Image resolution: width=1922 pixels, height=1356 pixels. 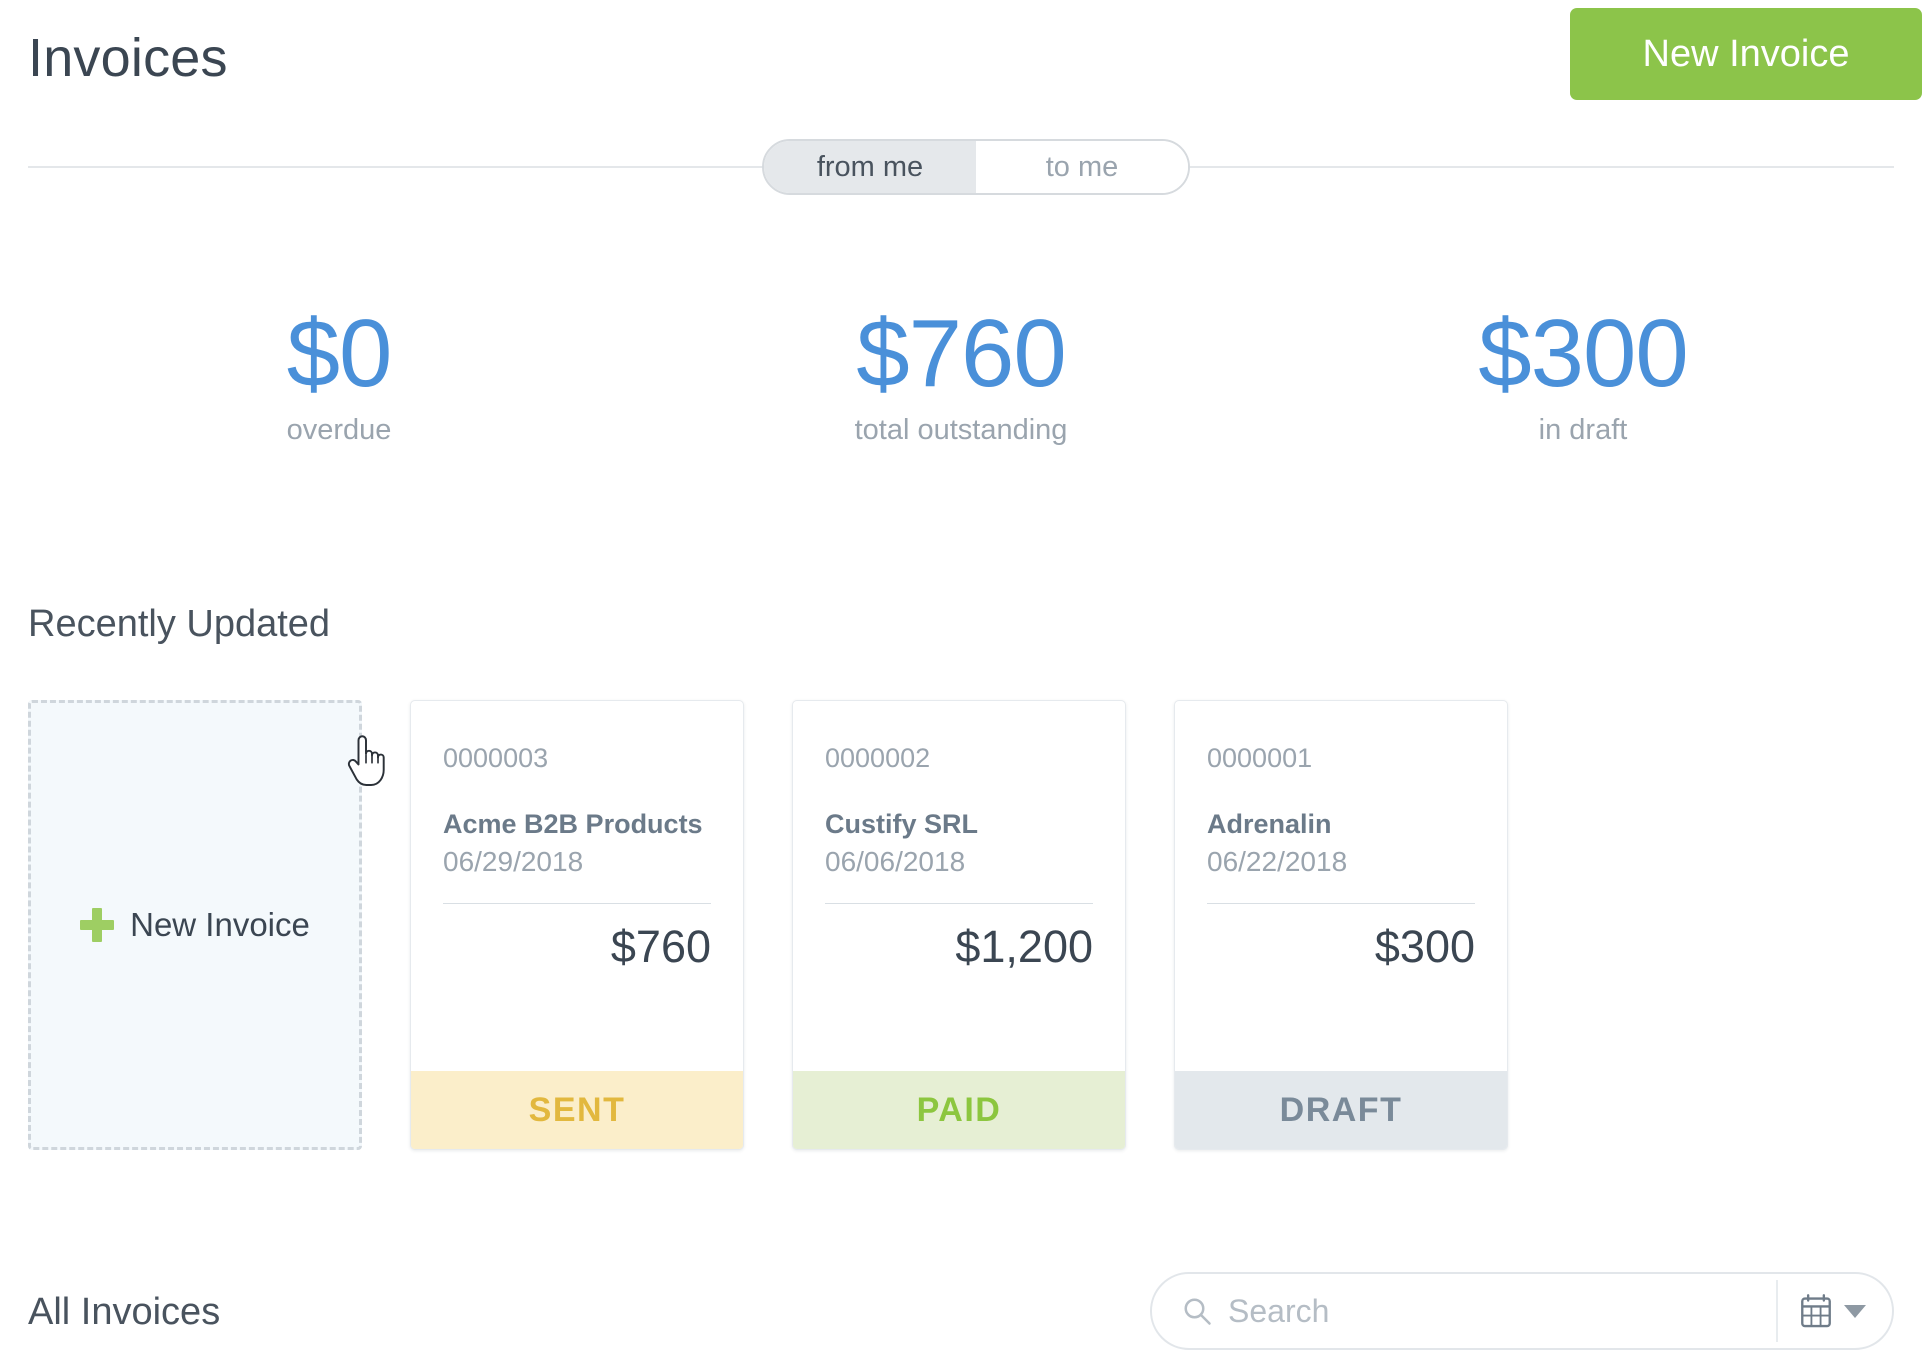 I want to click on stat-overdue-label: overdue, so click(x=339, y=430).